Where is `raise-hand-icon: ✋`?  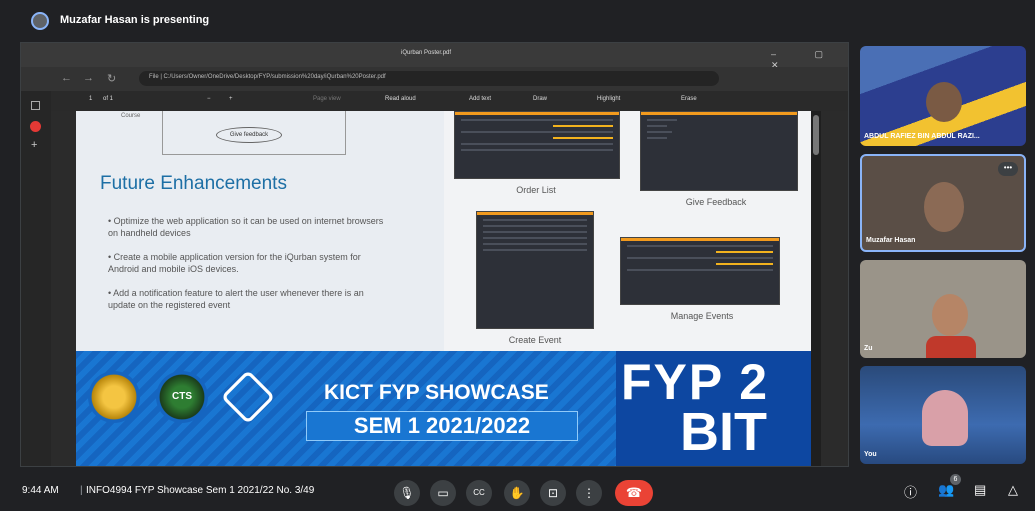
raise-hand-icon: ✋ is located at coordinates (517, 493).